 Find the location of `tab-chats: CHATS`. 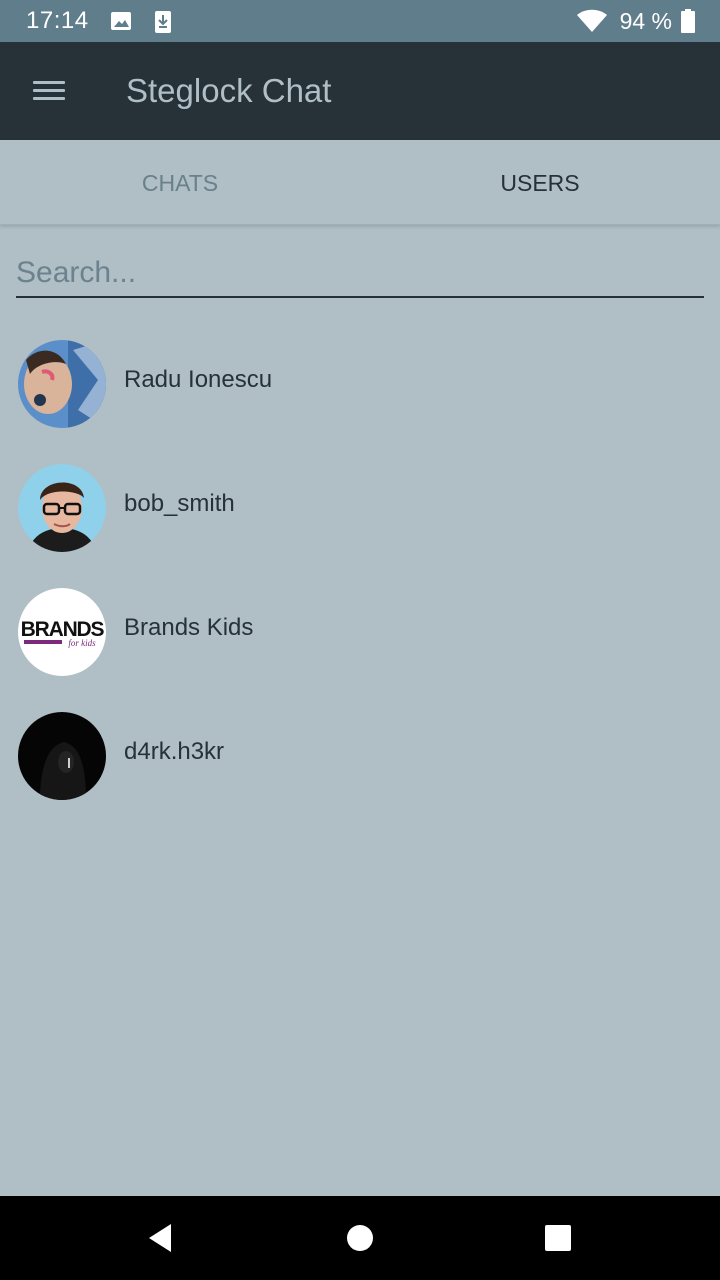

tab-chats: CHATS is located at coordinates (180, 182).